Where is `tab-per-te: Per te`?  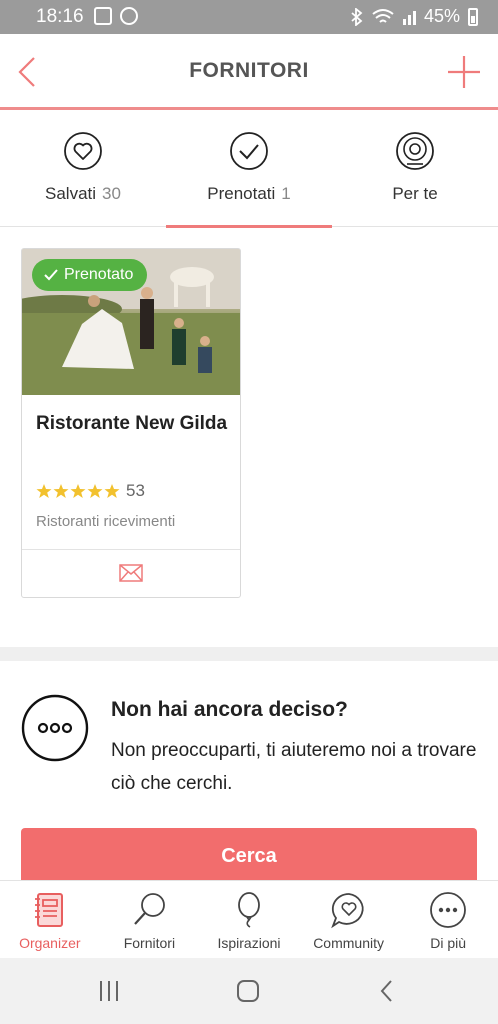 tab-per-te: Per te is located at coordinates (415, 170).